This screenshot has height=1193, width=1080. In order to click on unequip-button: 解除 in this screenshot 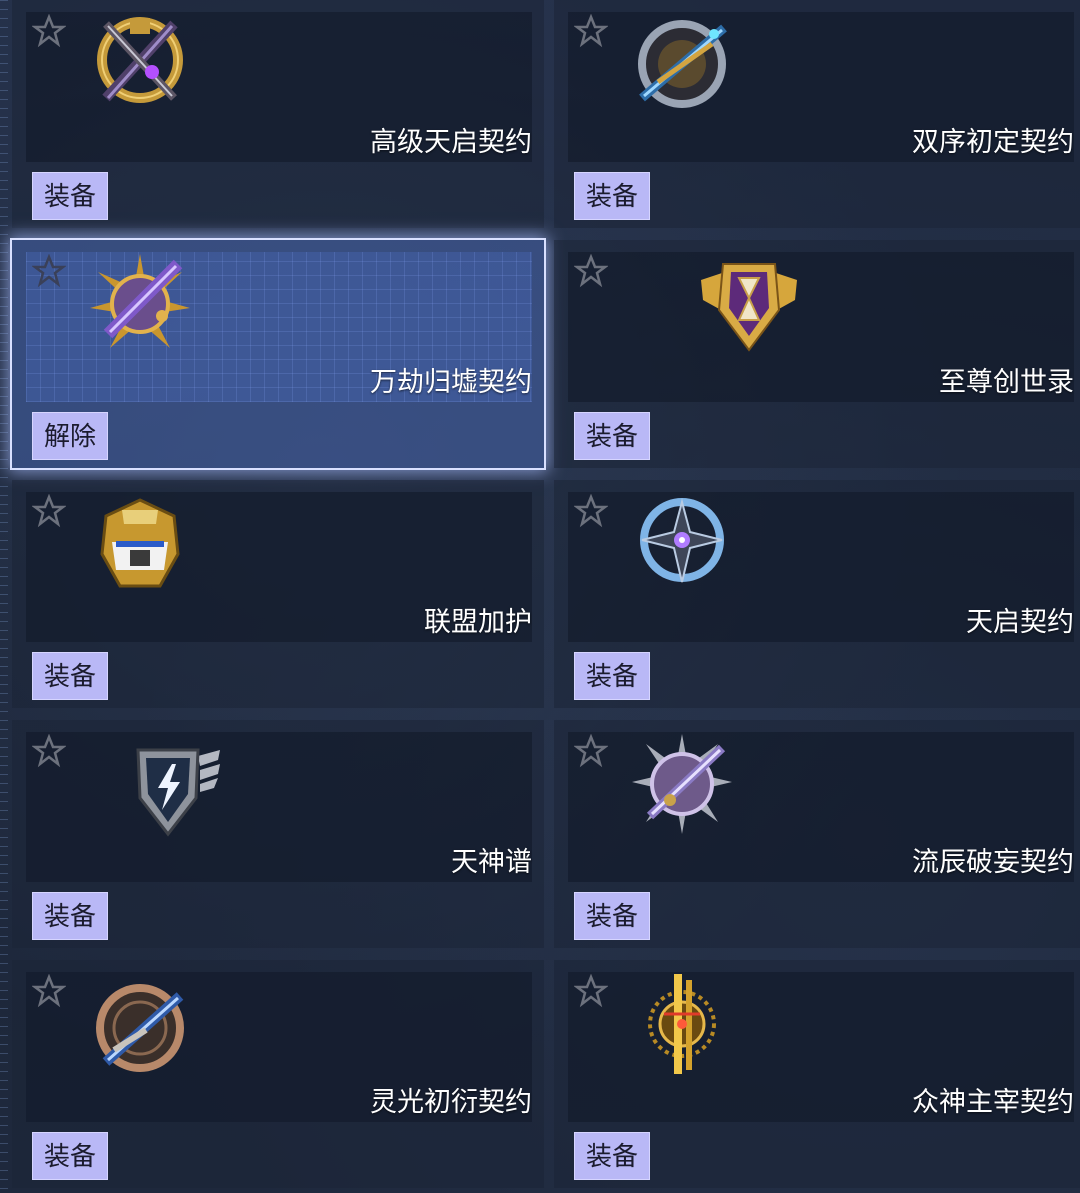, I will do `click(70, 436)`.